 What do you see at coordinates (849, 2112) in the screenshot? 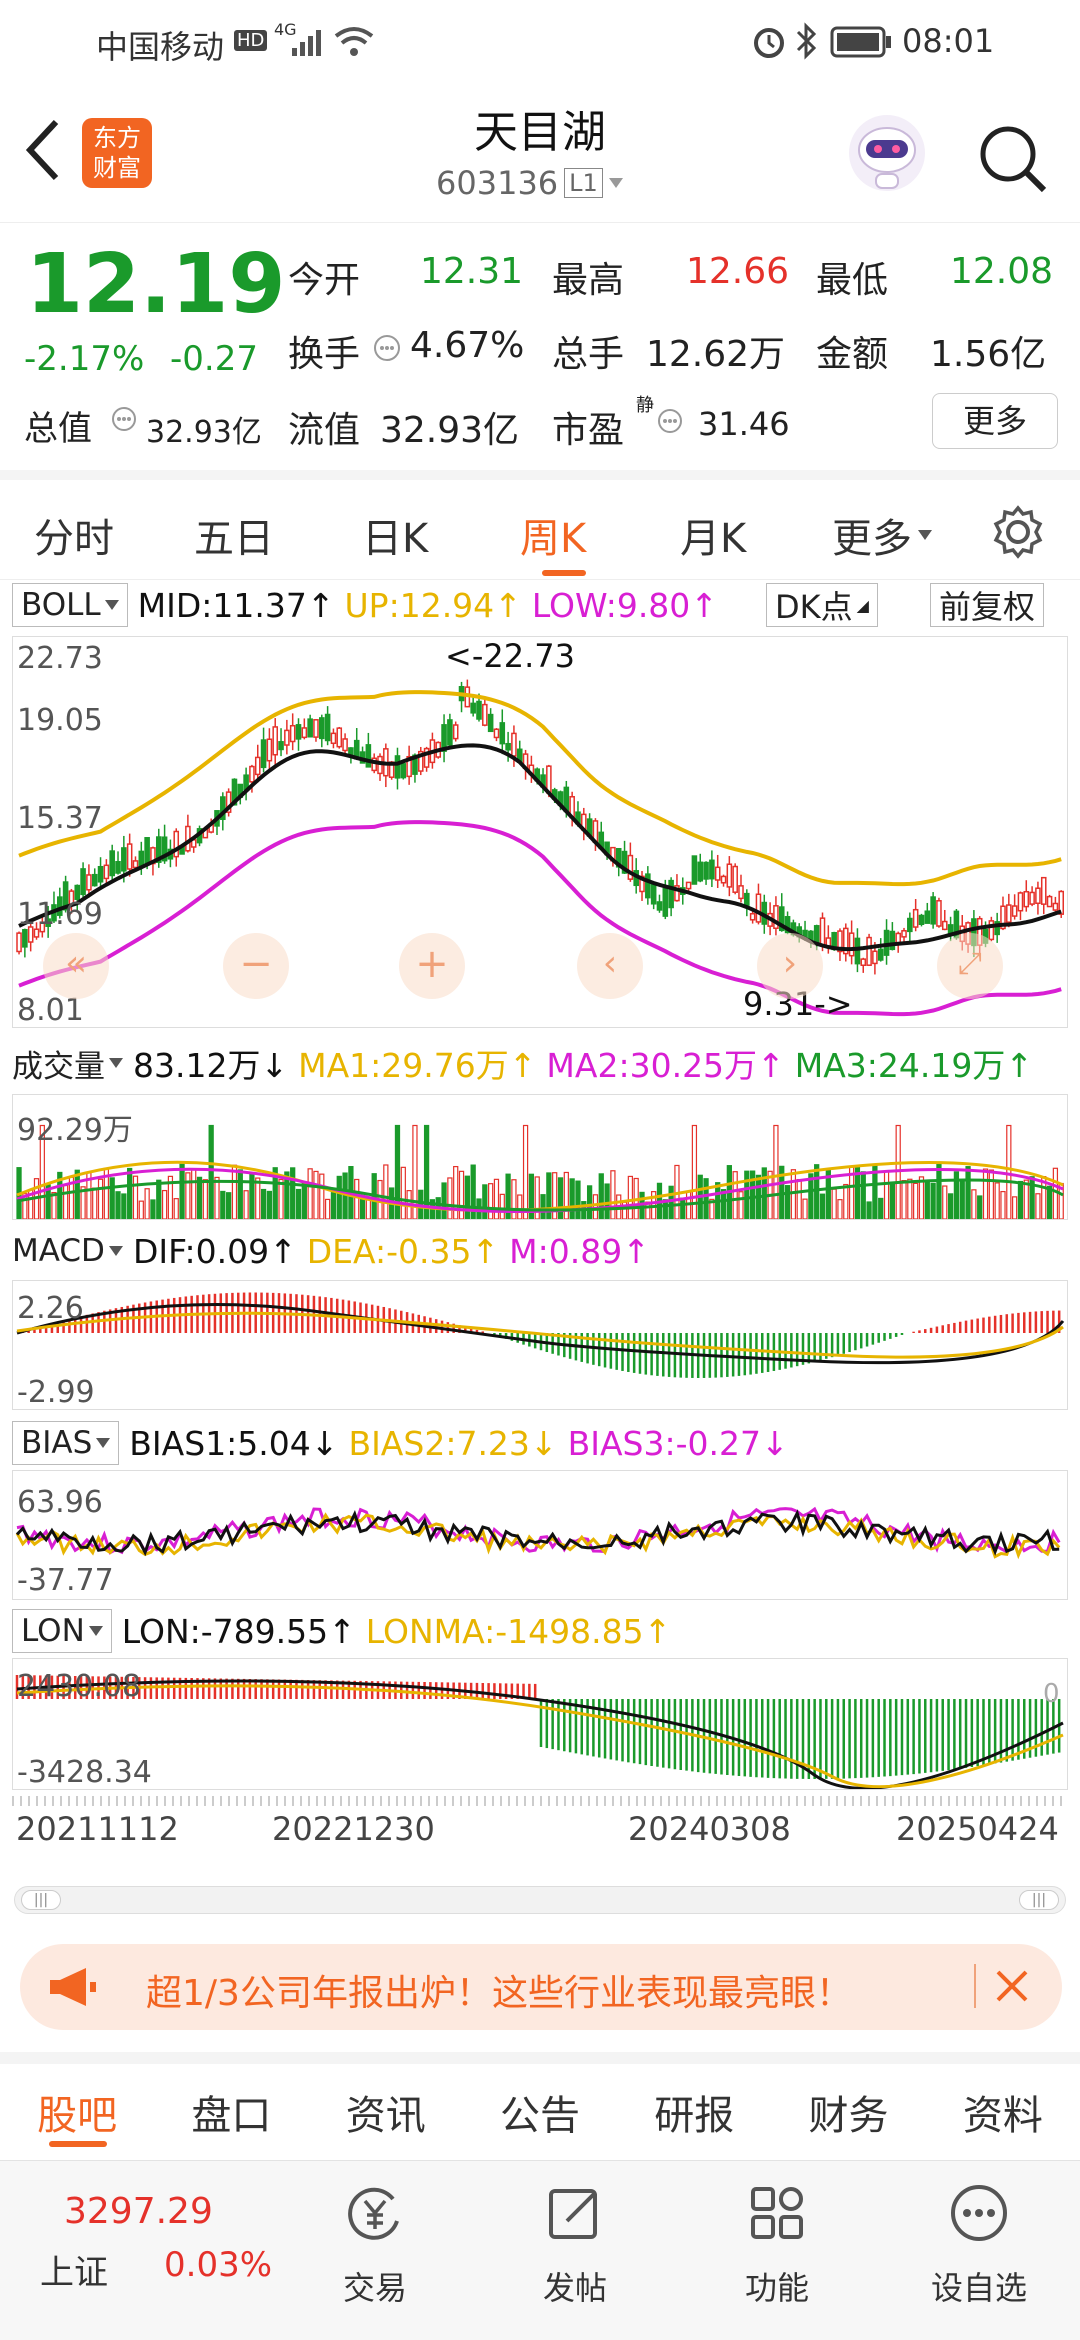
I see `tab-finance: 财务` at bounding box center [849, 2112].